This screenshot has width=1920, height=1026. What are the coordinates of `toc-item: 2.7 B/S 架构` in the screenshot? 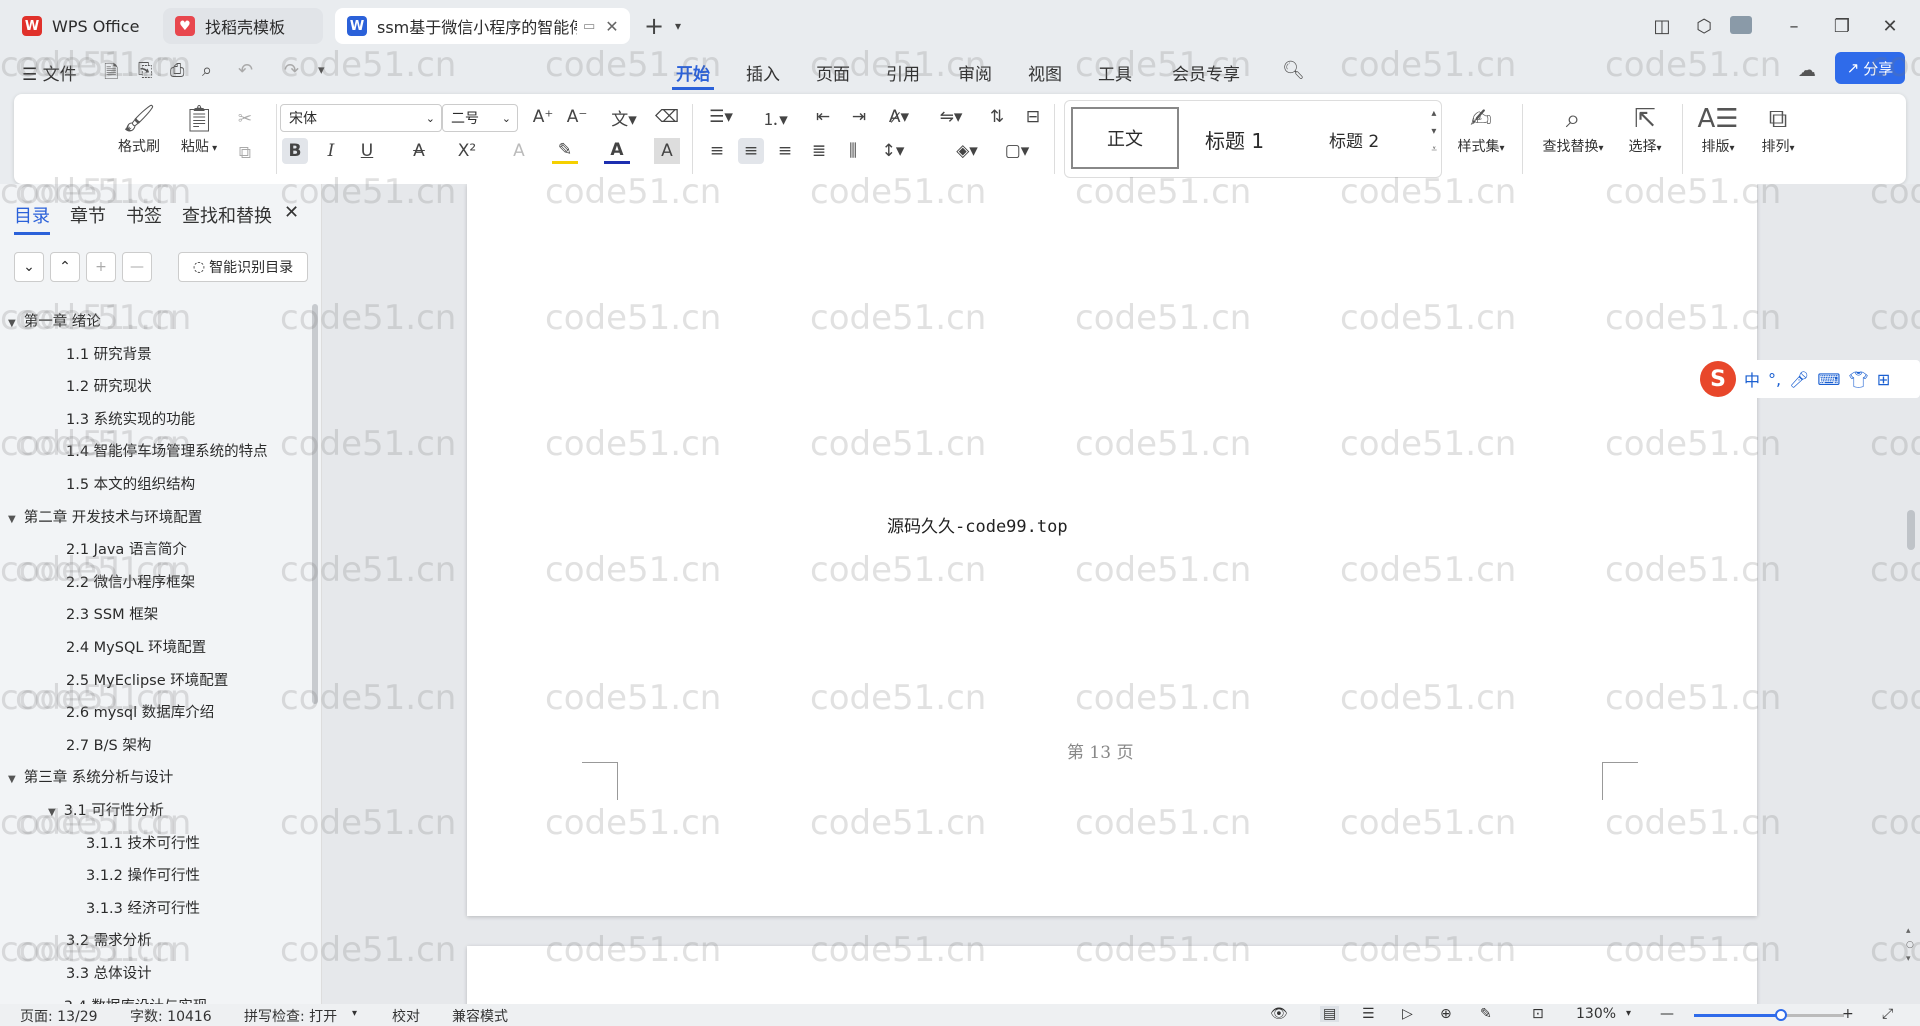 It's located at (108, 744).